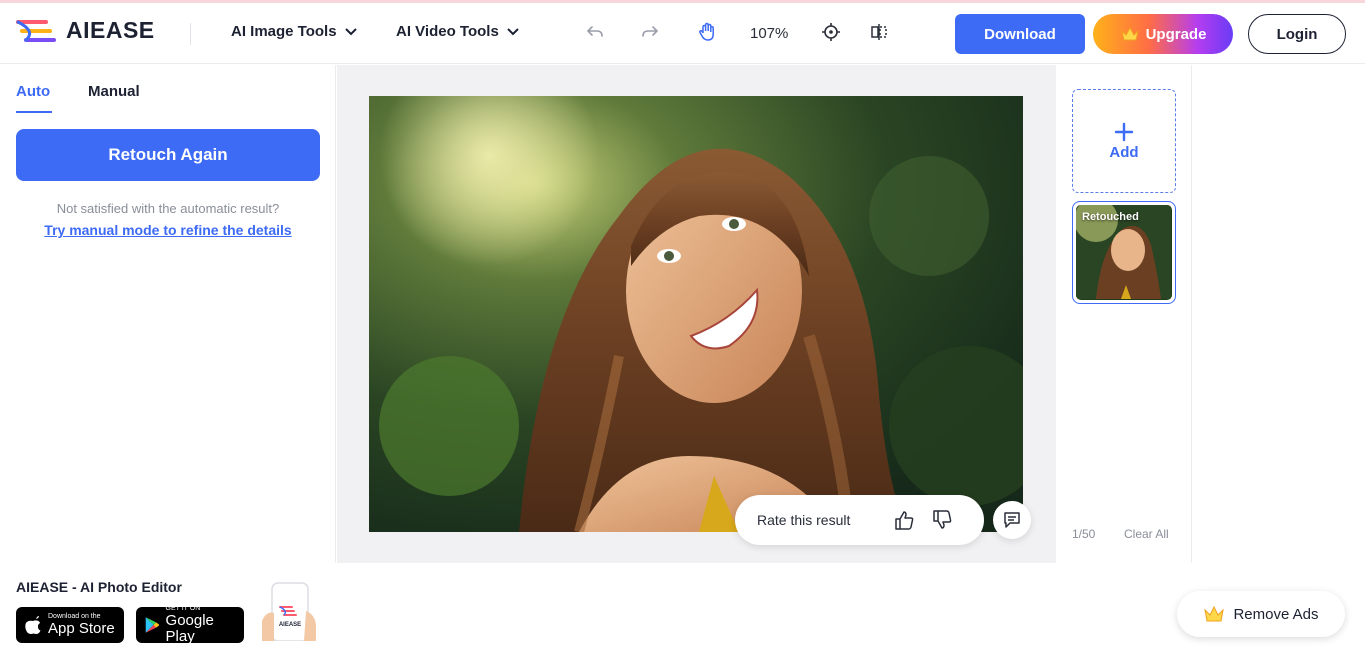 This screenshot has height=646, width=1365. What do you see at coordinates (33, 91) in the screenshot?
I see `tab-auto: Auto` at bounding box center [33, 91].